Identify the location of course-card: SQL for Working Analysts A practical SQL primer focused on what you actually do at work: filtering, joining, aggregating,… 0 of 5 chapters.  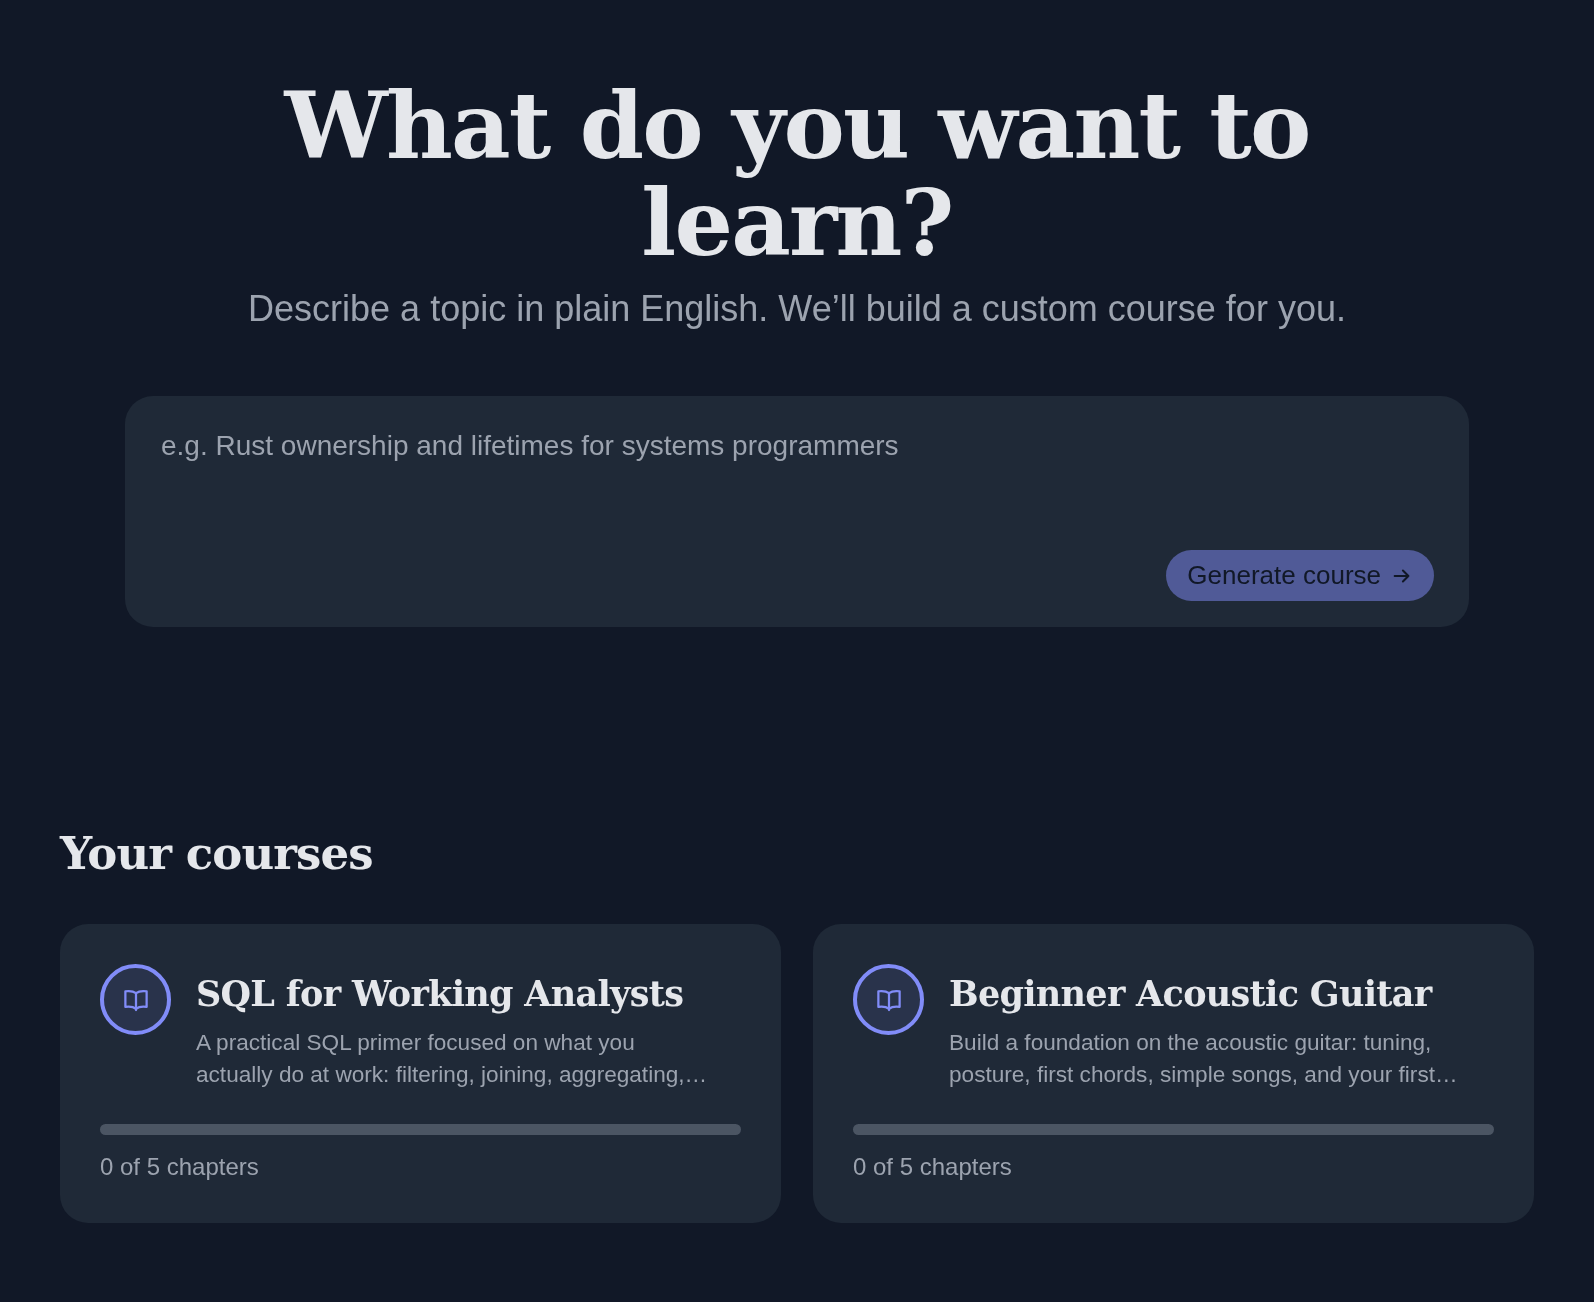
(420, 1073).